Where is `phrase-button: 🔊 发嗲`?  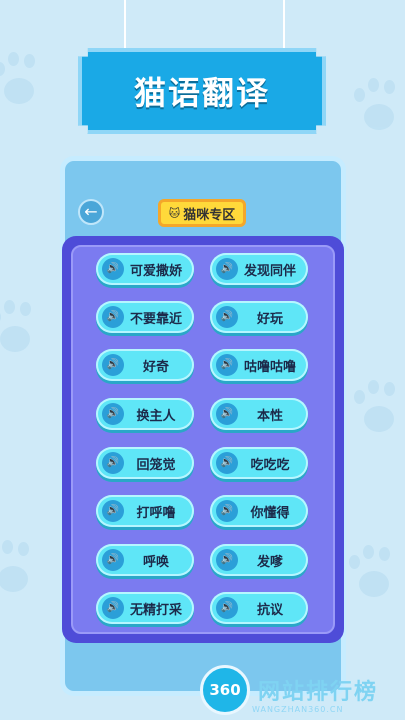 phrase-button: 🔊 发嗲 is located at coordinates (259, 560).